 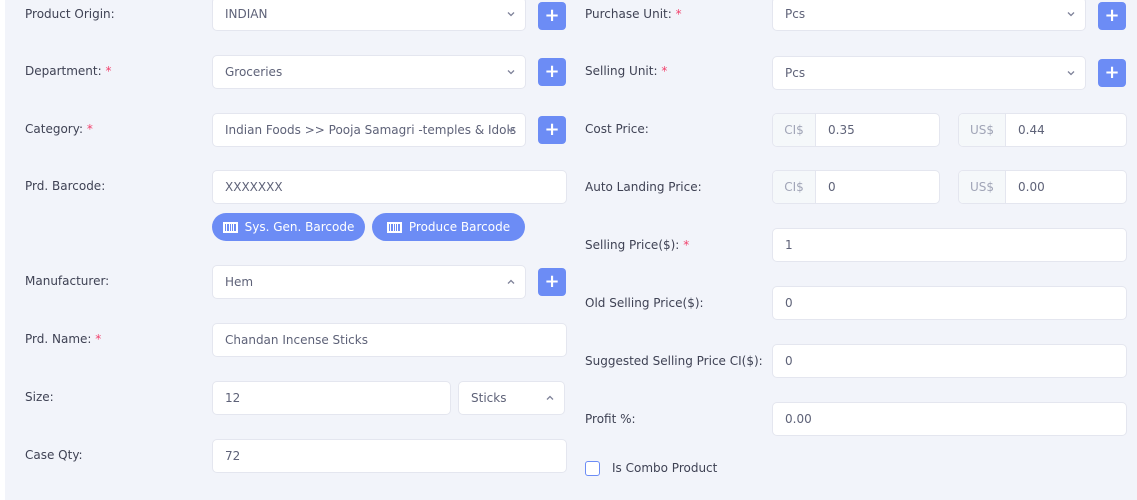 I want to click on selling-price-value: 1, so click(x=789, y=245).